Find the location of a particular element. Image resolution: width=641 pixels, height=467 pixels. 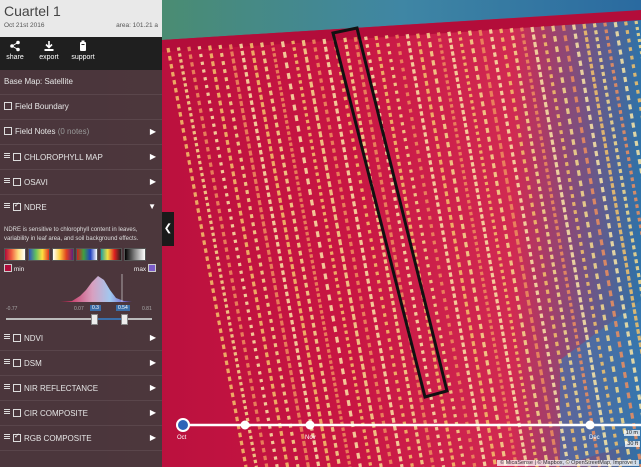

layer-label: CIR COMPOSITE is located at coordinates (56, 413).